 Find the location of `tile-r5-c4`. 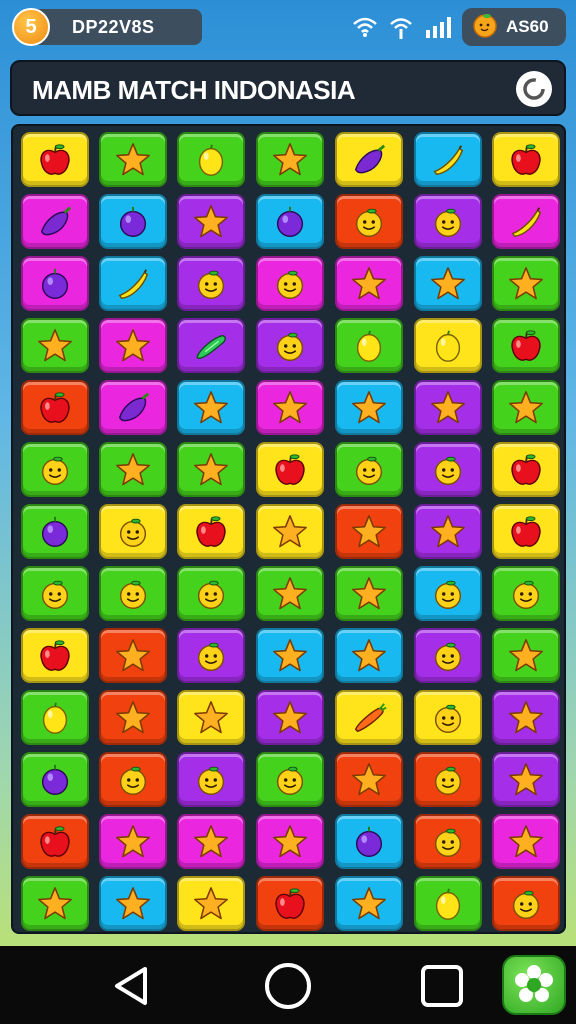

tile-r5-c4 is located at coordinates (290, 407).